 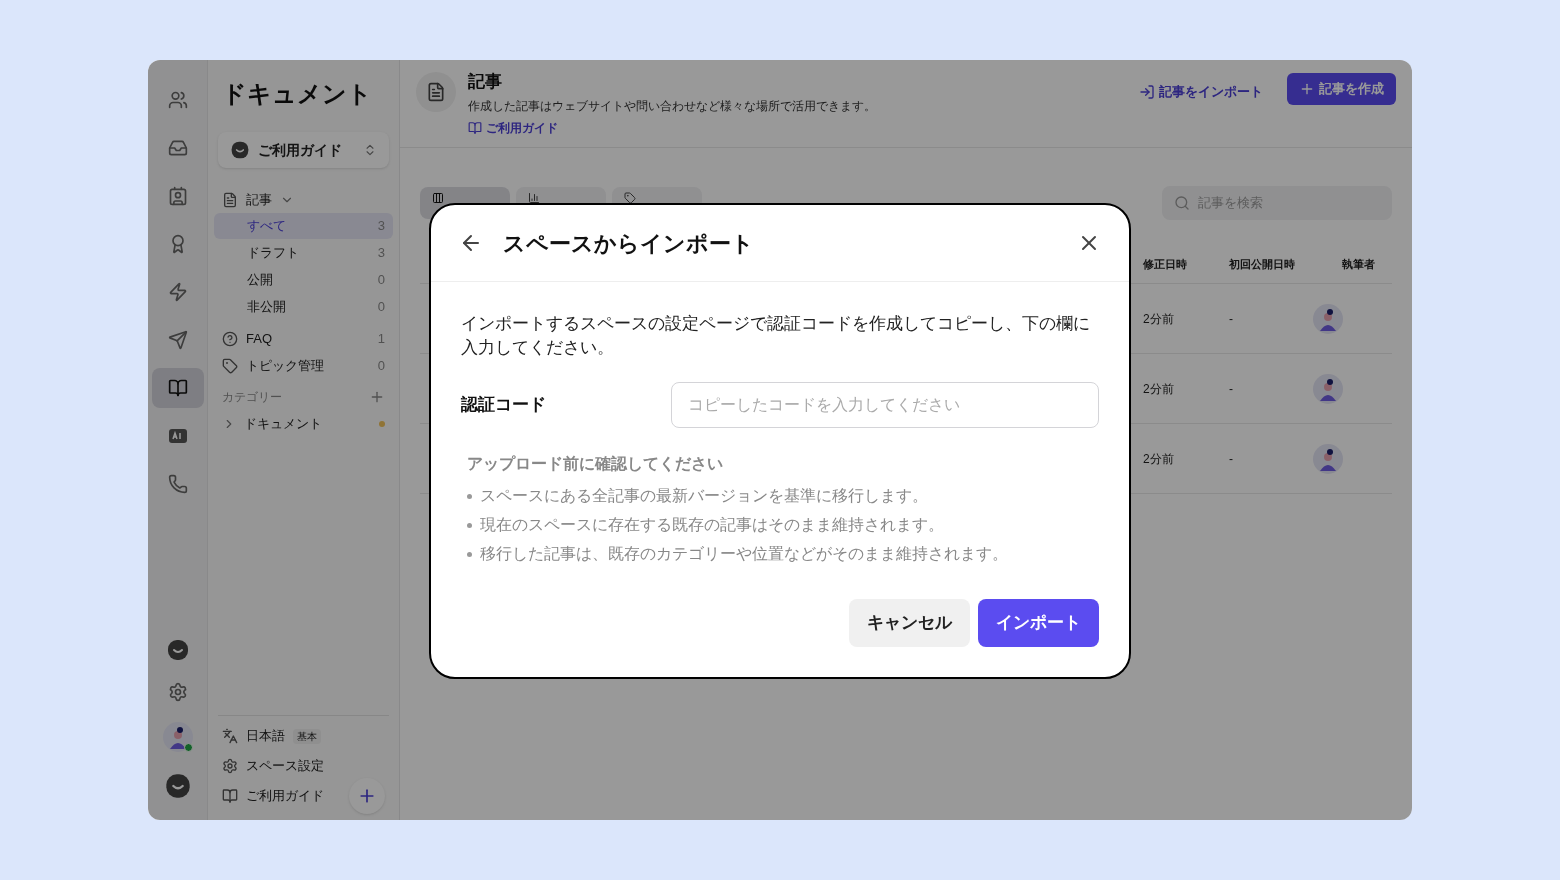 What do you see at coordinates (367, 796) in the screenshot?
I see `add-button` at bounding box center [367, 796].